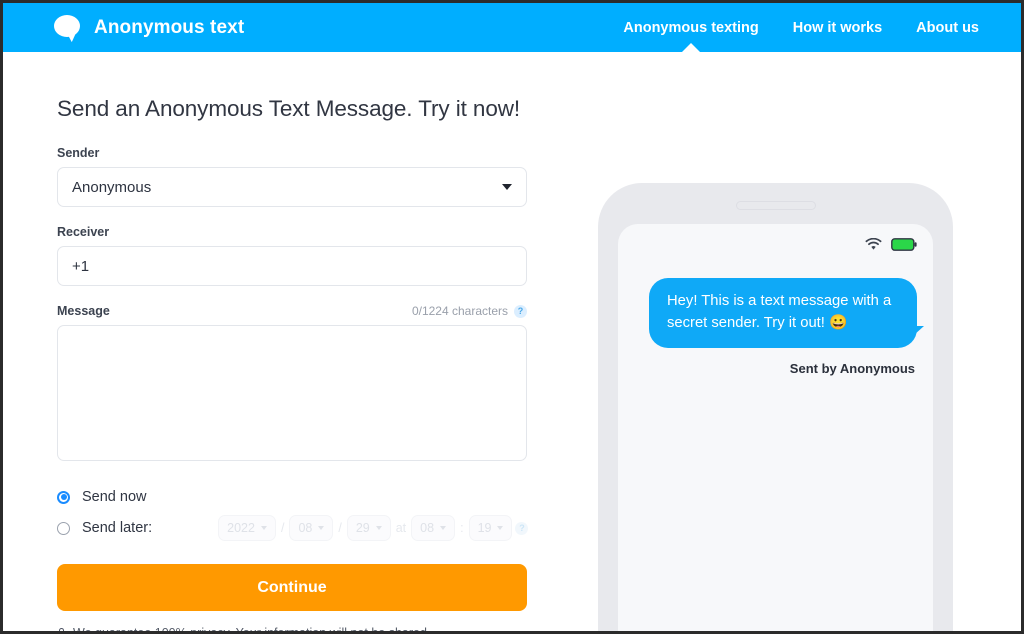  I want to click on wifi-icon, so click(873, 246).